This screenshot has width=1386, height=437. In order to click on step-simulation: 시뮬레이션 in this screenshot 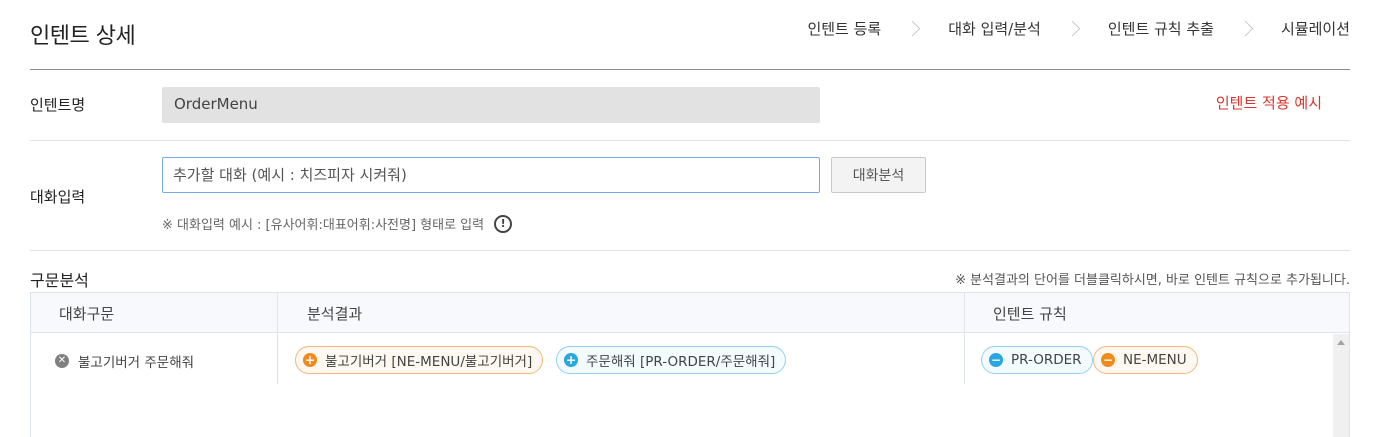, I will do `click(1315, 28)`.